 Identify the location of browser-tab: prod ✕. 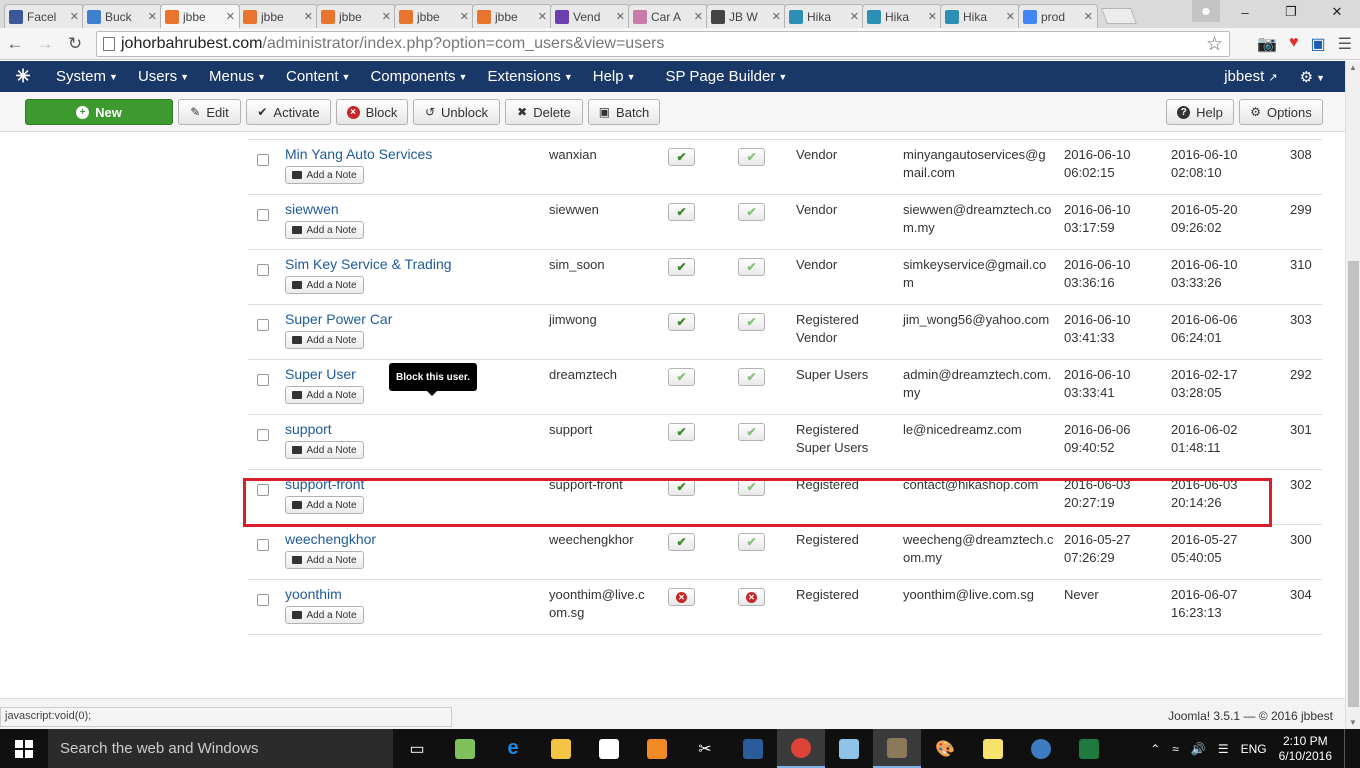
(1058, 16).